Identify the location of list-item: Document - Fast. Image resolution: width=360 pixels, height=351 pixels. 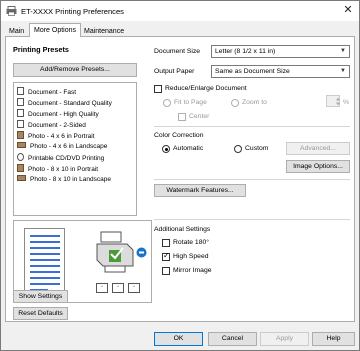
(46, 92).